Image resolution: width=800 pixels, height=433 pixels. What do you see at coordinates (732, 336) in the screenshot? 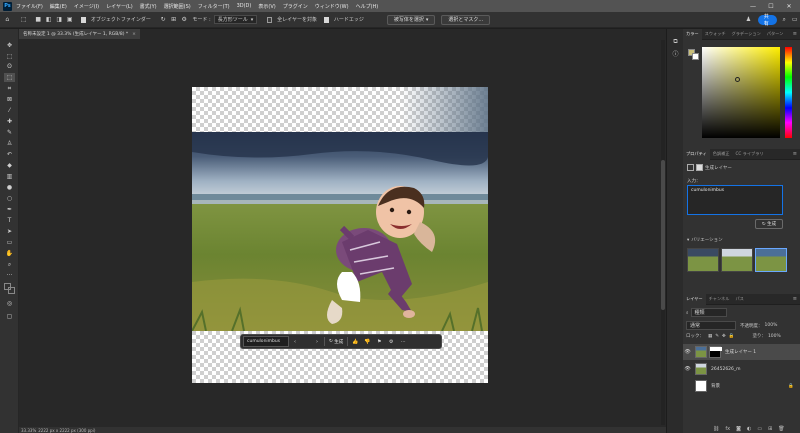
I see `lock-all-icon: 🔒` at bounding box center [732, 336].